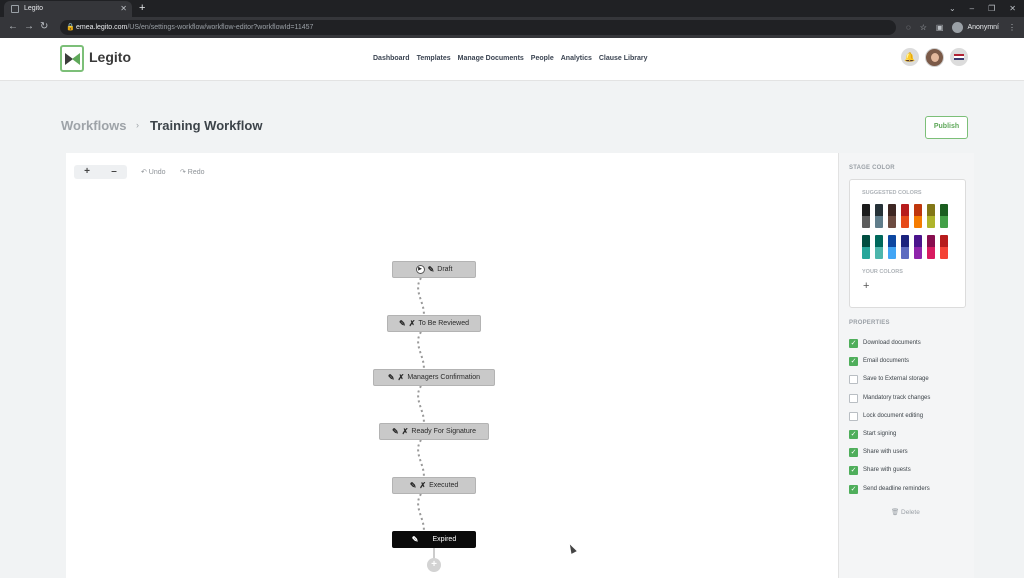 The width and height of the screenshot is (1024, 578). Describe the element at coordinates (576, 58) in the screenshot. I see `nav-analytics: Analytics` at that location.